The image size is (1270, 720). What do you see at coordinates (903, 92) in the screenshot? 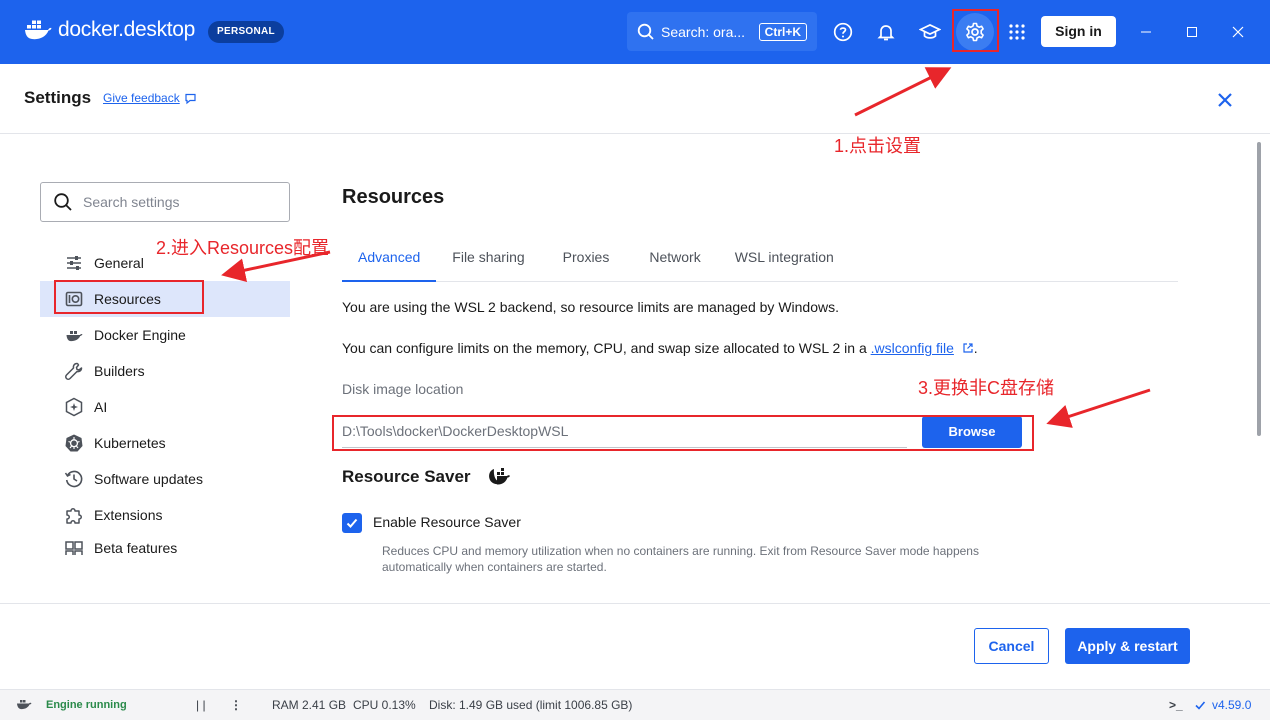
I see `annotation-arrow-step1` at bounding box center [903, 92].